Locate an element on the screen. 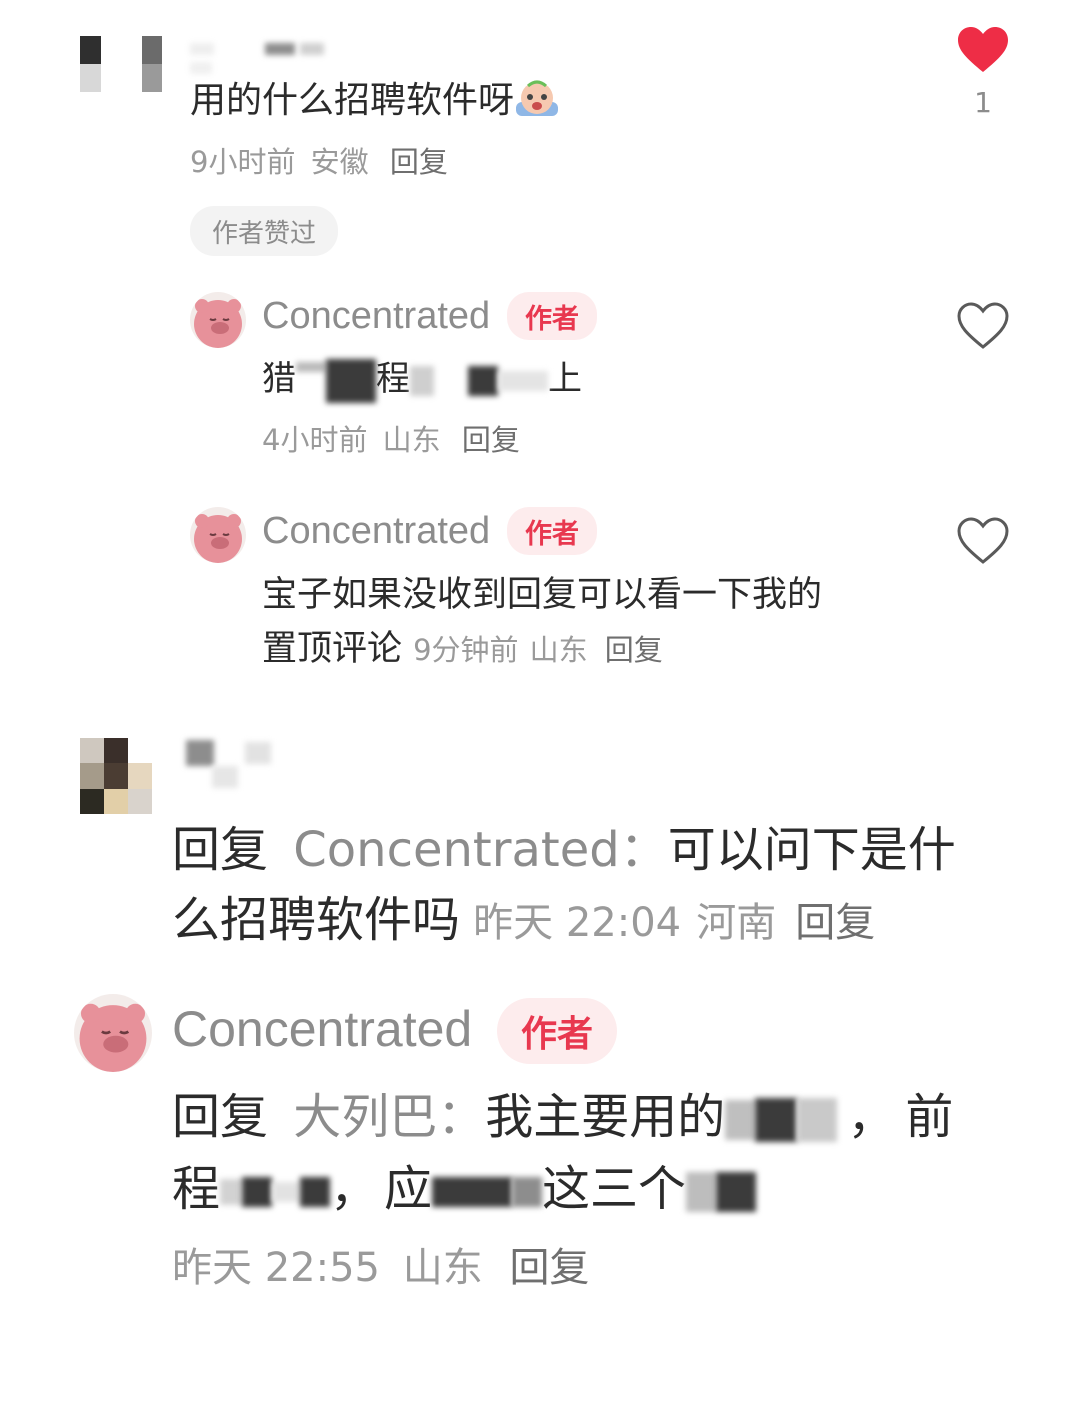  like-count: 1 is located at coordinates (983, 102).